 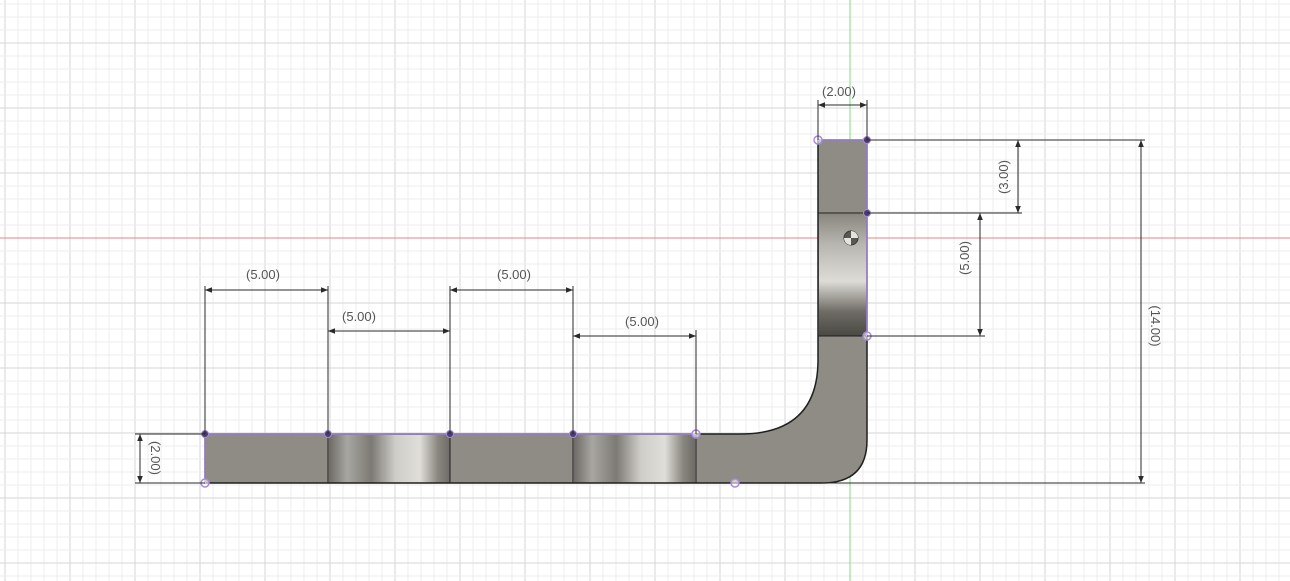 What do you see at coordinates (839, 91) in the screenshot?
I see `dimension-top-width-label: (2.00)` at bounding box center [839, 91].